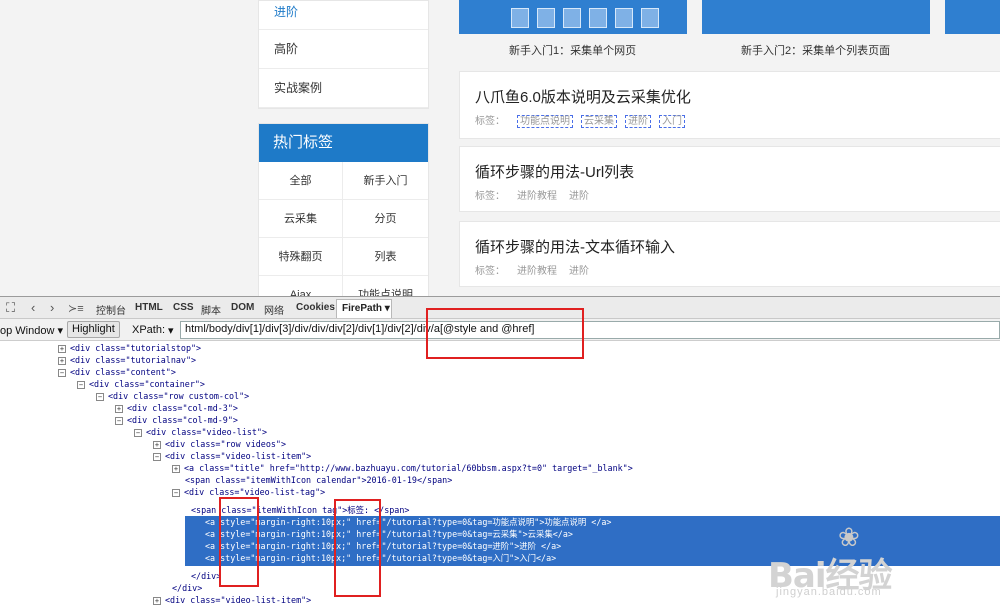  What do you see at coordinates (364, 308) in the screenshot?
I see `tab-firepath: FirePath ▾` at bounding box center [364, 308].